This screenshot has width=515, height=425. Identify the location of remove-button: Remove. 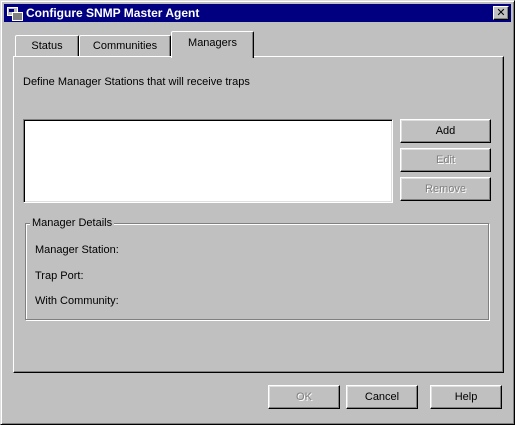
(445, 189).